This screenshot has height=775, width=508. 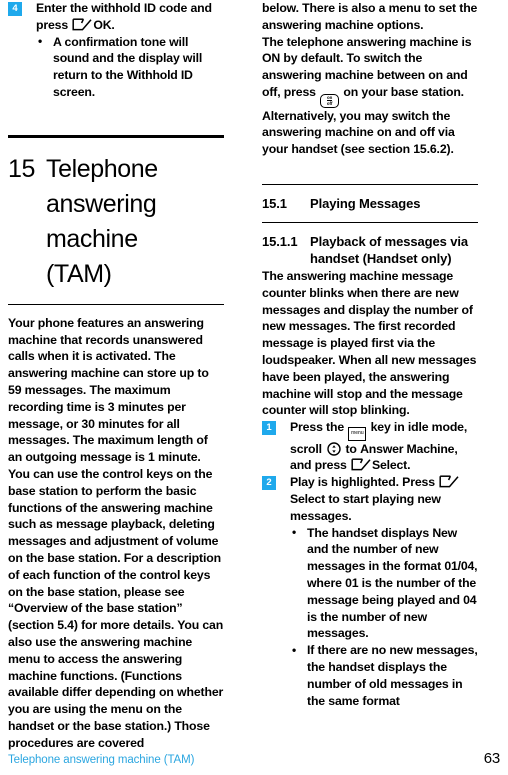 I want to click on chapter-title-line2: answering machine, so click(x=101, y=221).